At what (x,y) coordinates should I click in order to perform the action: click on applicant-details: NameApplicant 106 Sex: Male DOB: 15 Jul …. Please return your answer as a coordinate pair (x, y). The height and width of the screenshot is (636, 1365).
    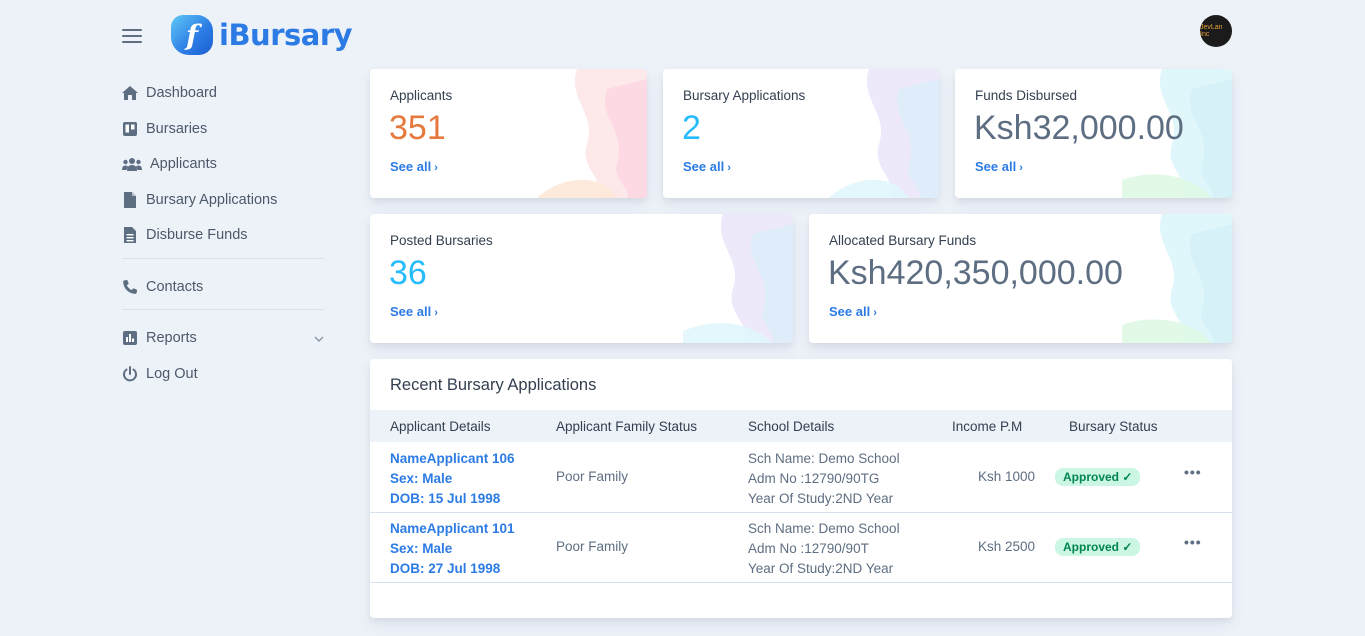
    Looking at the image, I should click on (452, 479).